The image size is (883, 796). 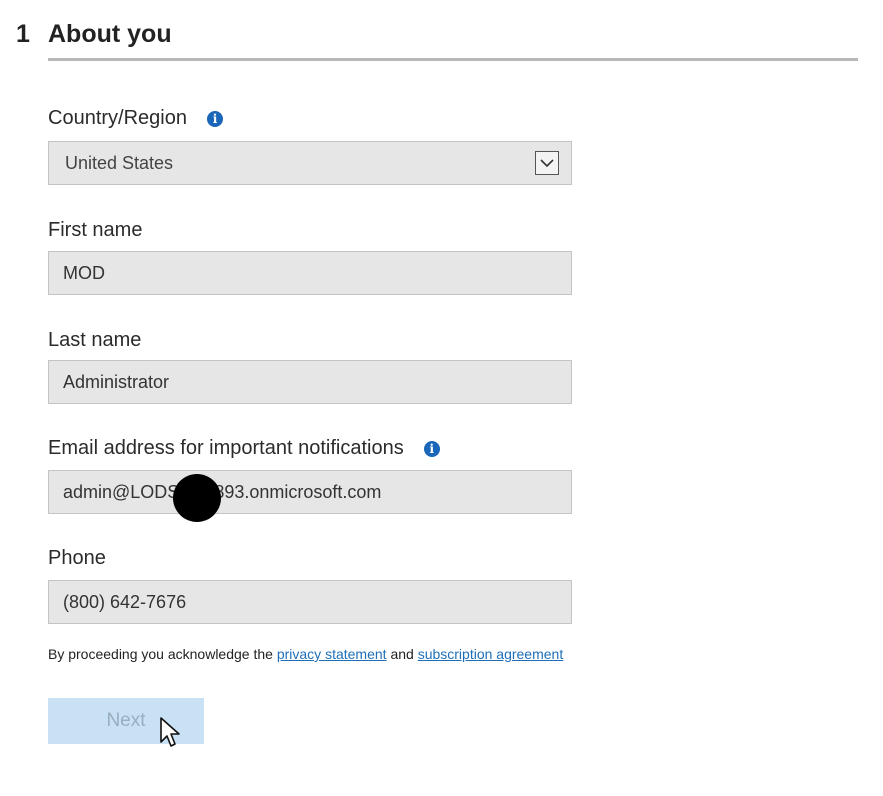 I want to click on country-label: Country/Region i, so click(x=135, y=118).